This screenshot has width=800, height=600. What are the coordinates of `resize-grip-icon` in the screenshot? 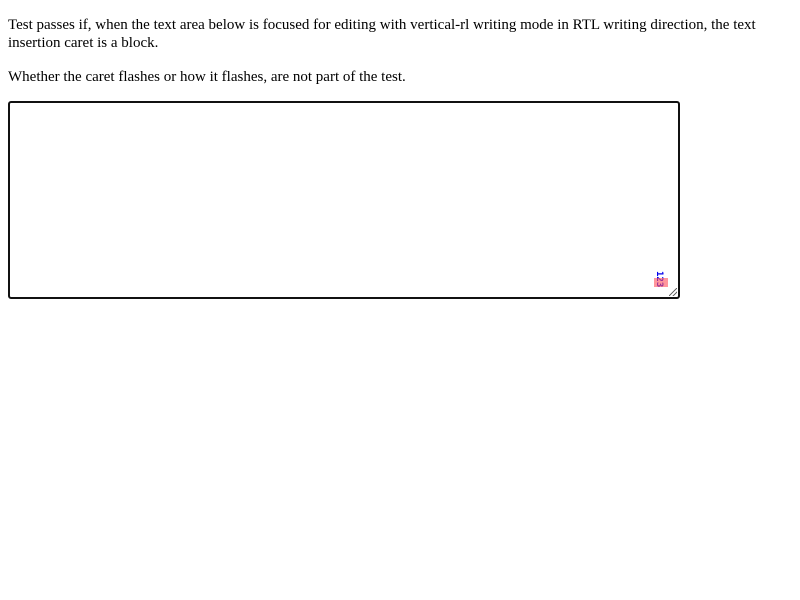 It's located at (673, 292).